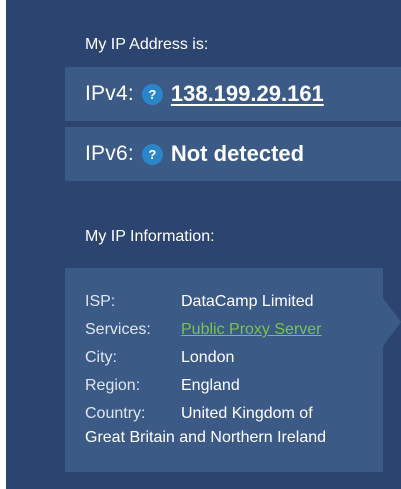 This screenshot has height=489, width=401. What do you see at coordinates (247, 413) in the screenshot?
I see `country-value: United Kingdom of` at bounding box center [247, 413].